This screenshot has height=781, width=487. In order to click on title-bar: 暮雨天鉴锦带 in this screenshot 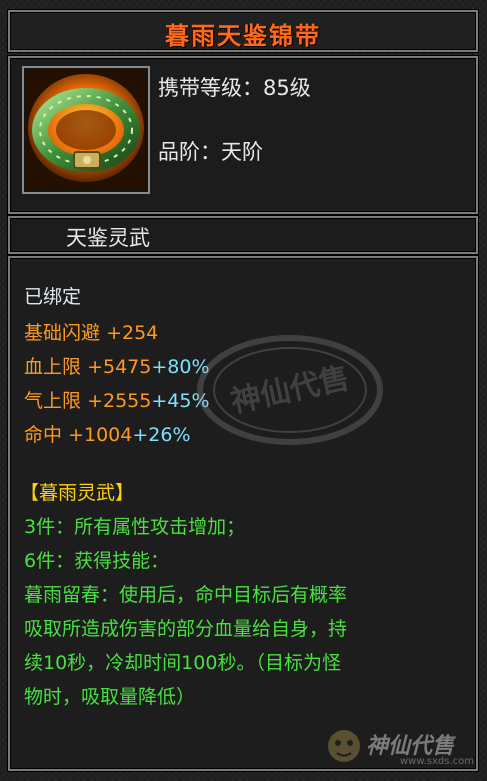, I will do `click(243, 31)`.